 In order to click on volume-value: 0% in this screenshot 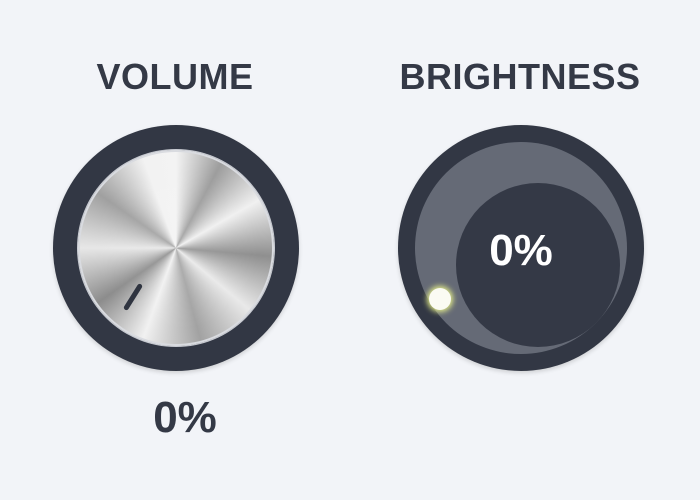, I will do `click(185, 417)`.